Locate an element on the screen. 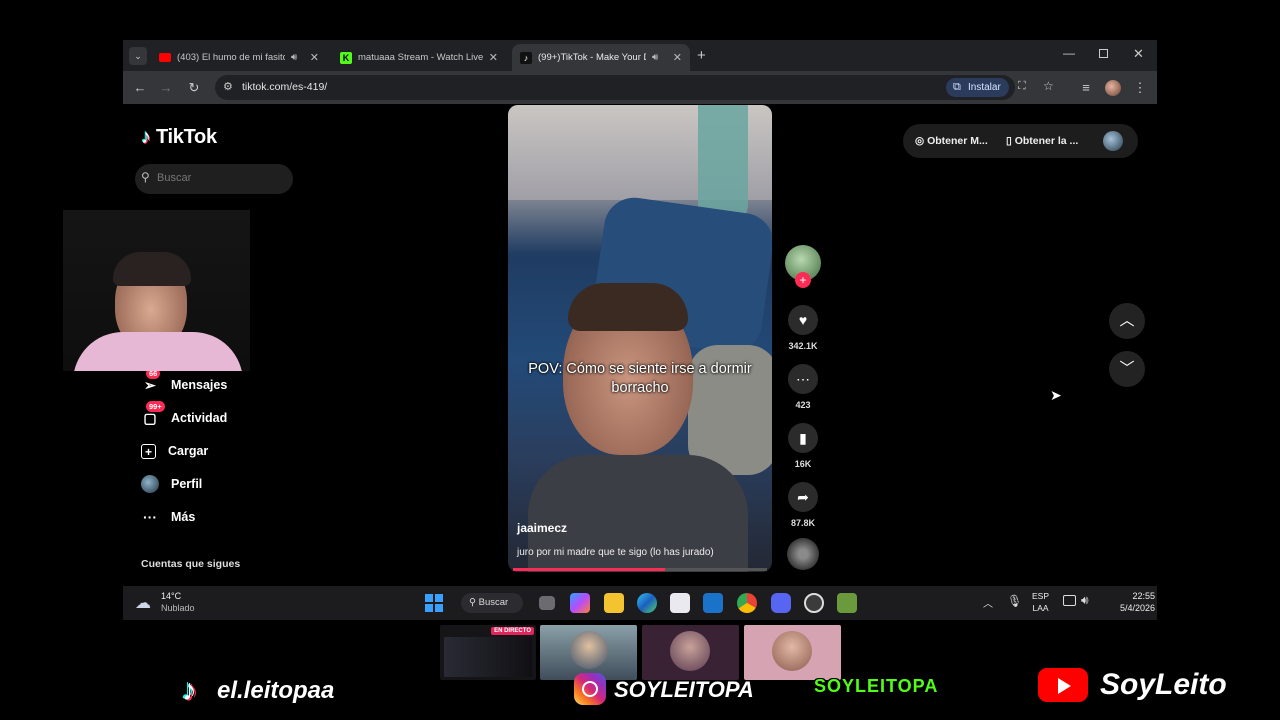 The image size is (1280, 720). start-button is located at coordinates (434, 603).